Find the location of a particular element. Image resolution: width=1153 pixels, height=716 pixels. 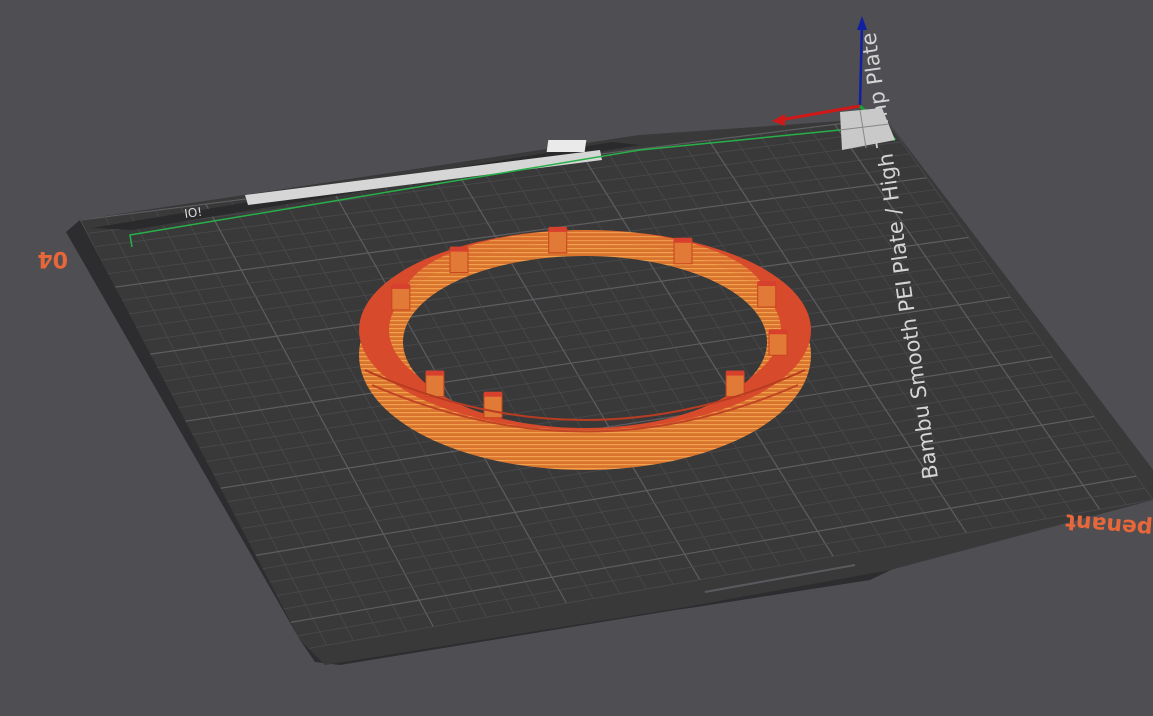

bambu-logo-icon: IO! is located at coordinates (193, 213).